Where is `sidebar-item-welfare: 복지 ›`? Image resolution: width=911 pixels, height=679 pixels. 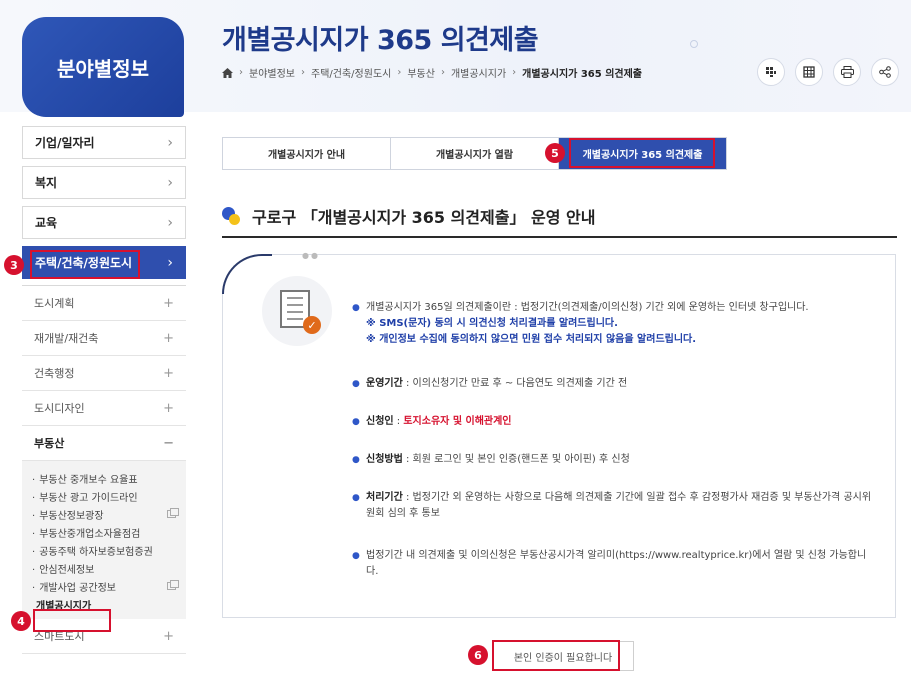
sidebar-item-welfare: 복지 › is located at coordinates (104, 182).